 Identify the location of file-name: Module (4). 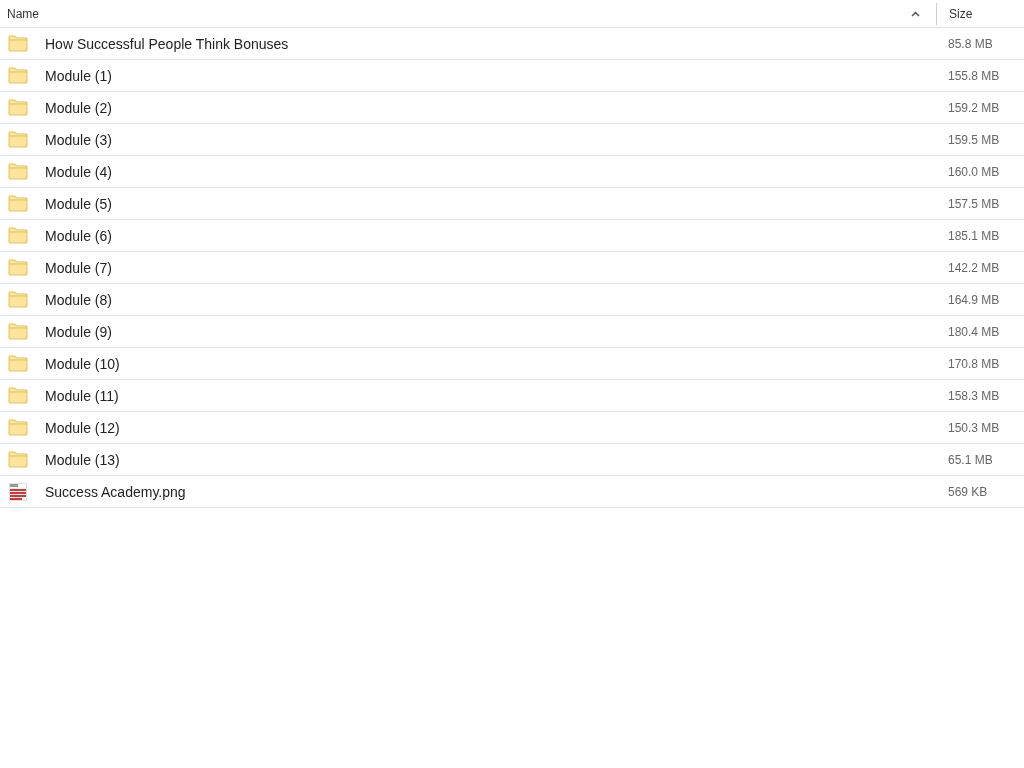
(496, 171).